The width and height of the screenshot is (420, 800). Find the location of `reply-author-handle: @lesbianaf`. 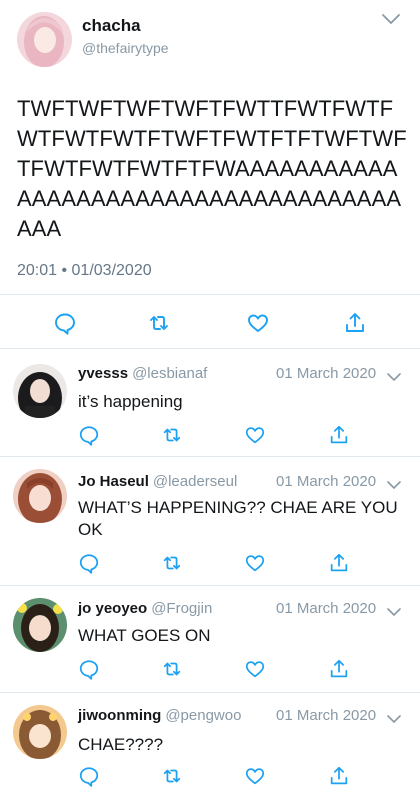

reply-author-handle: @lesbianaf is located at coordinates (169, 373).